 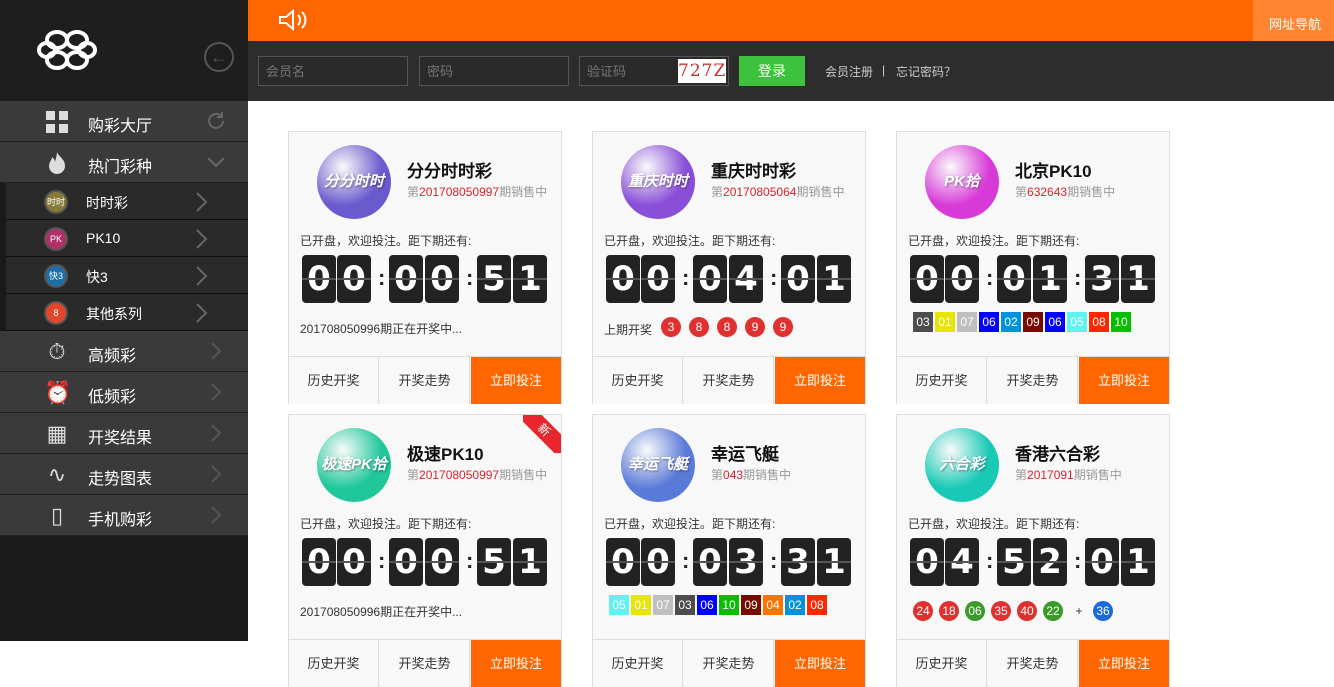 I want to click on submenu-item: 快3 快3, so click(x=127, y=275).